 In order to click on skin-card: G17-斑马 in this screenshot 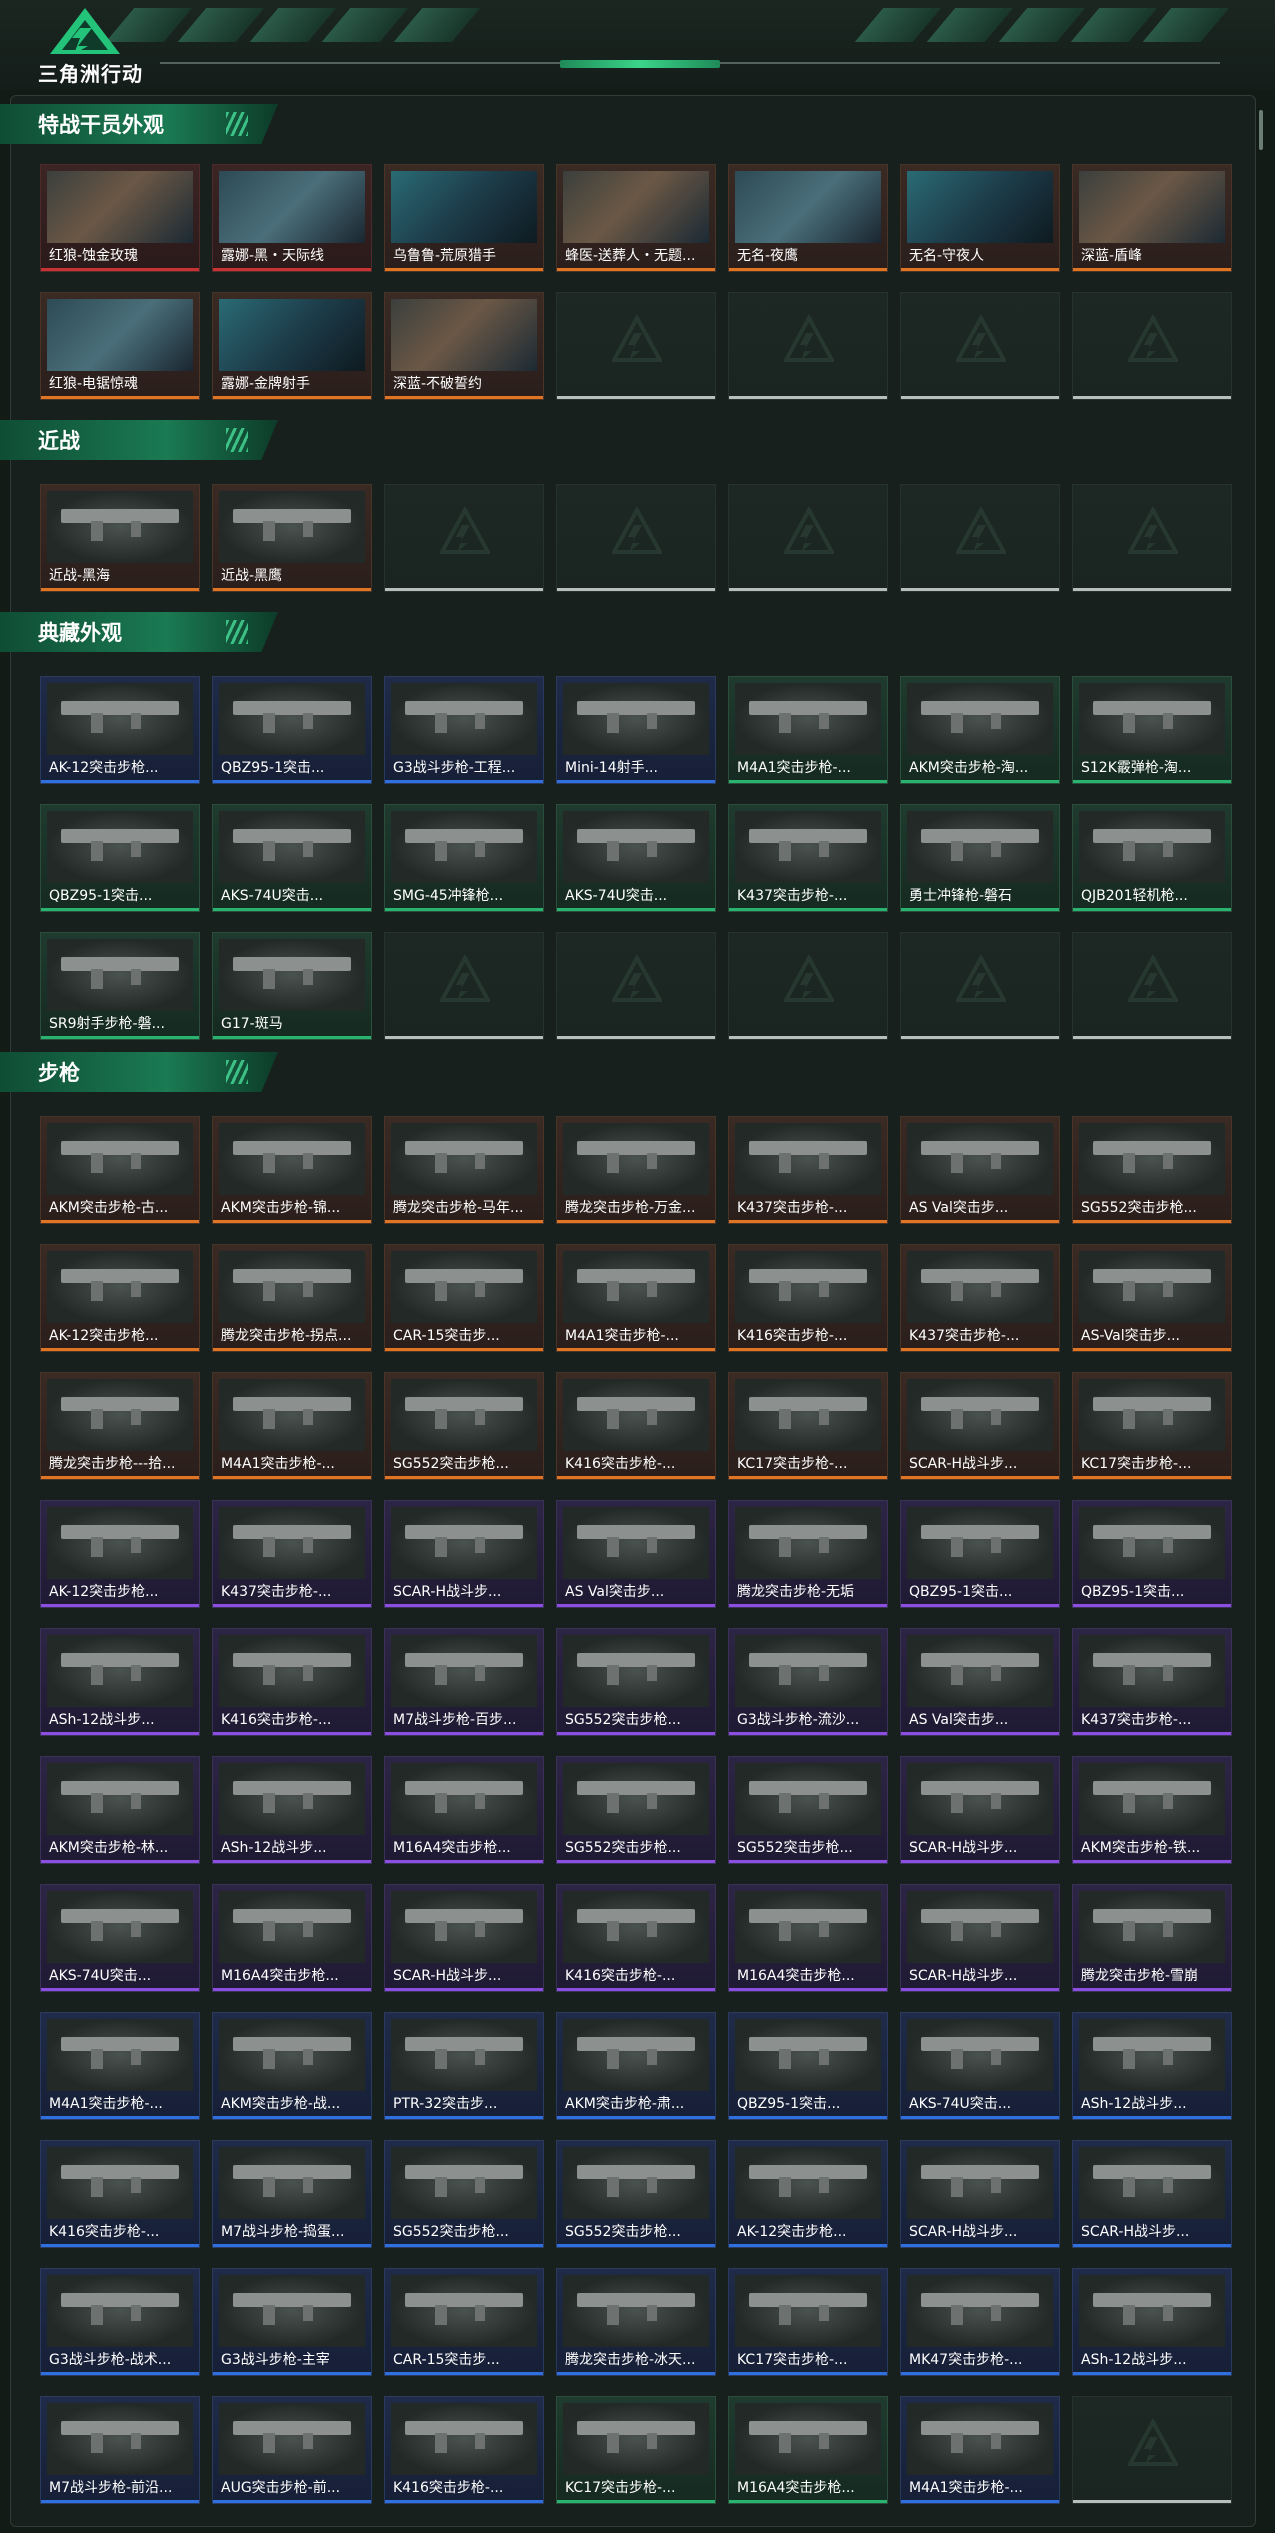, I will do `click(292, 986)`.